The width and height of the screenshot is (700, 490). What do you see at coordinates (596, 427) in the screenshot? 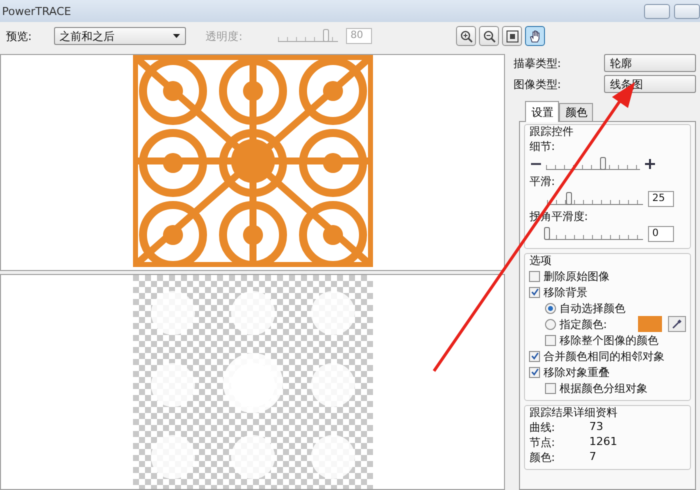
I see `result-value: 73` at bounding box center [596, 427].